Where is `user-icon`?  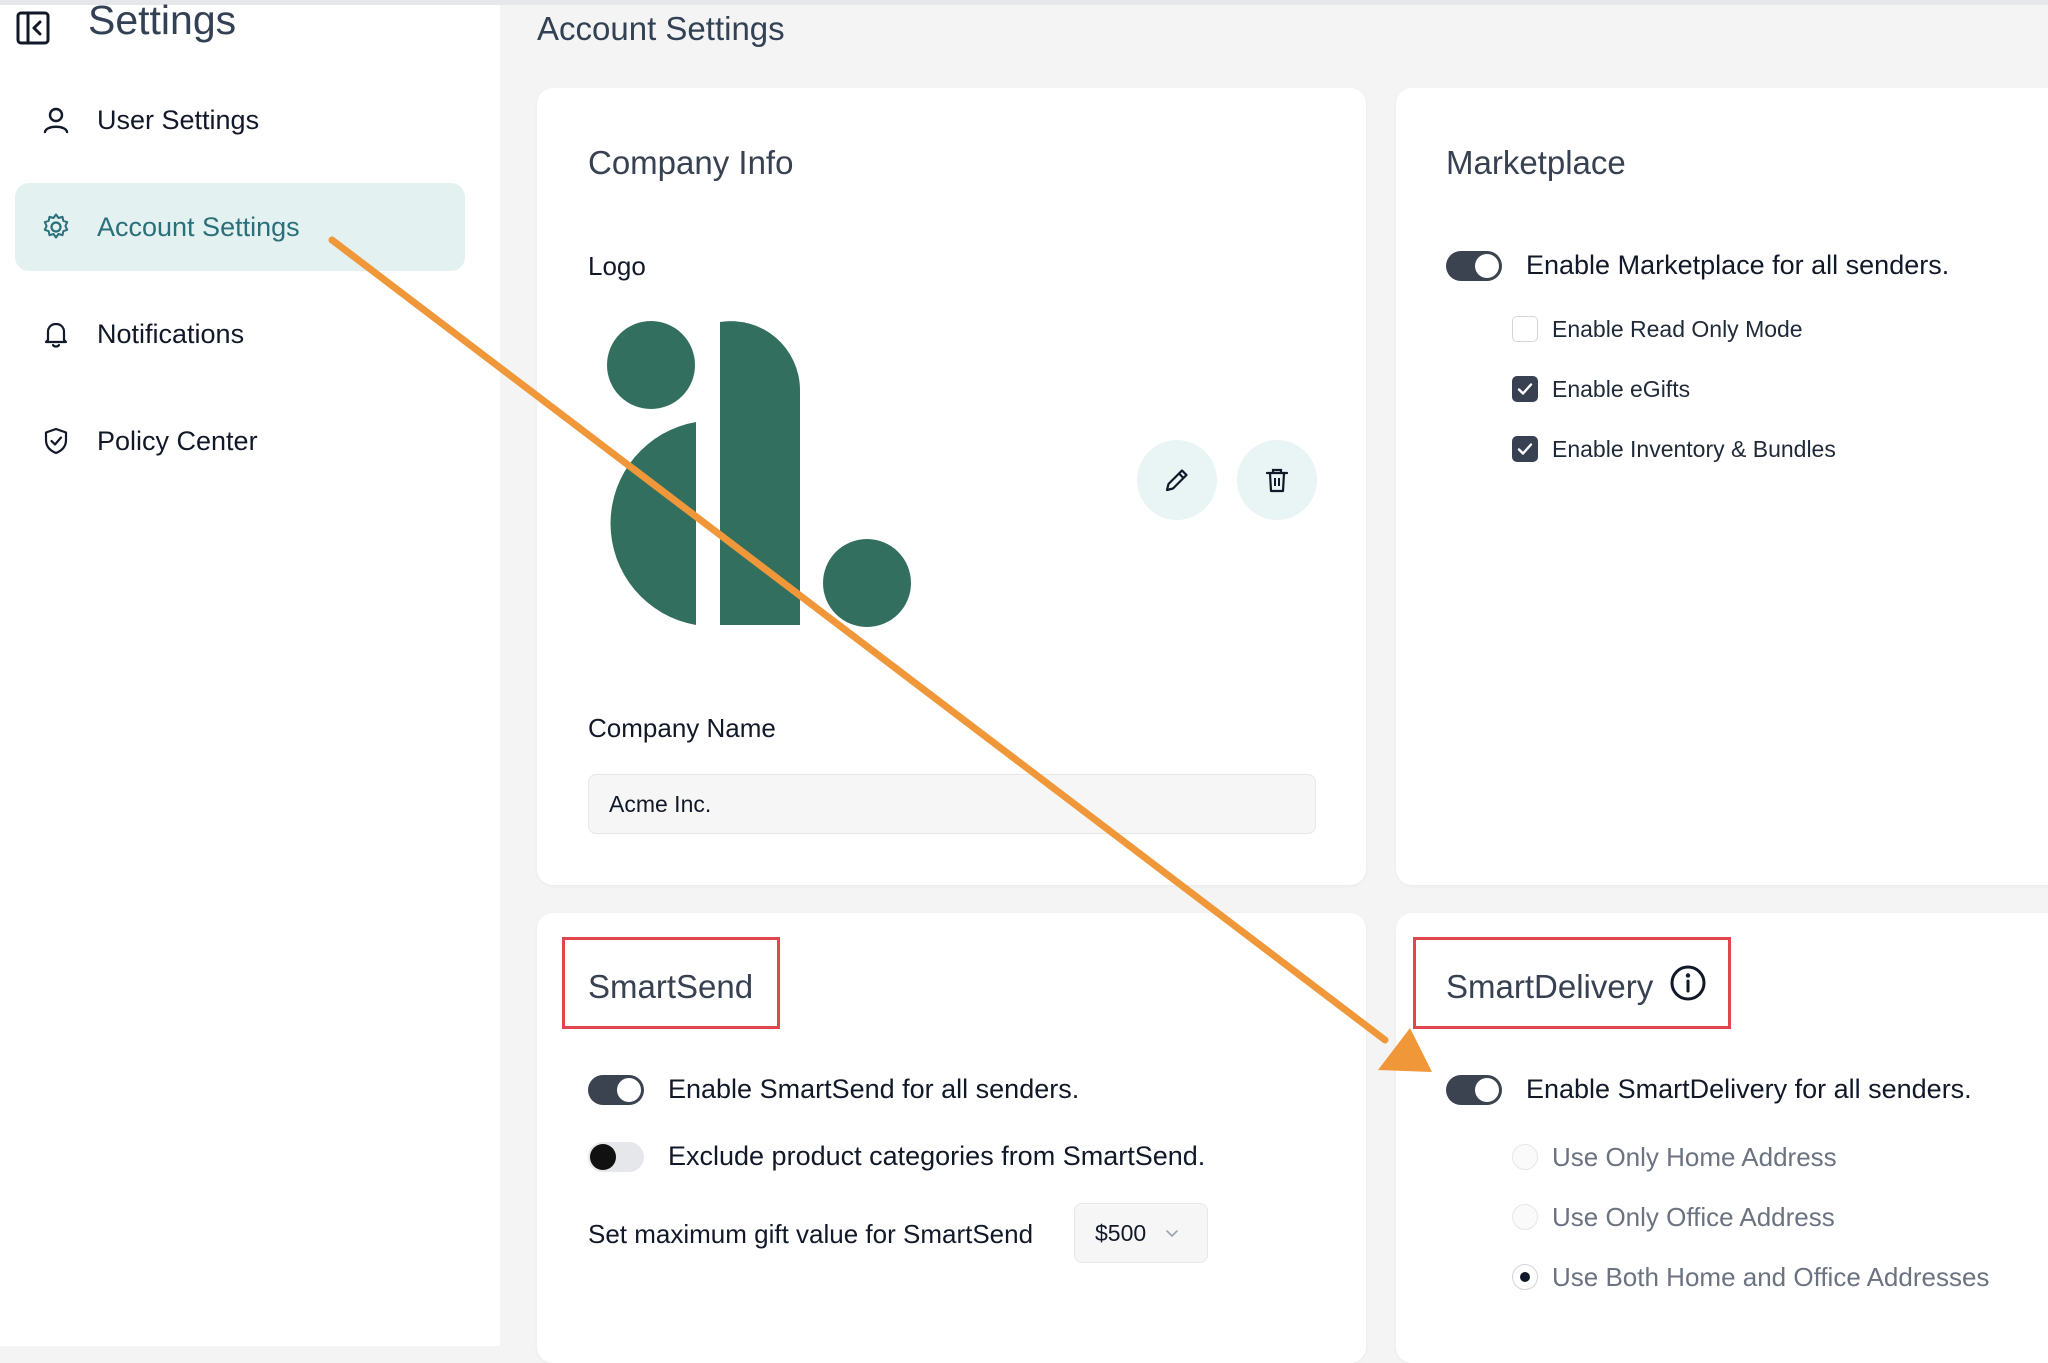
user-icon is located at coordinates (56, 120).